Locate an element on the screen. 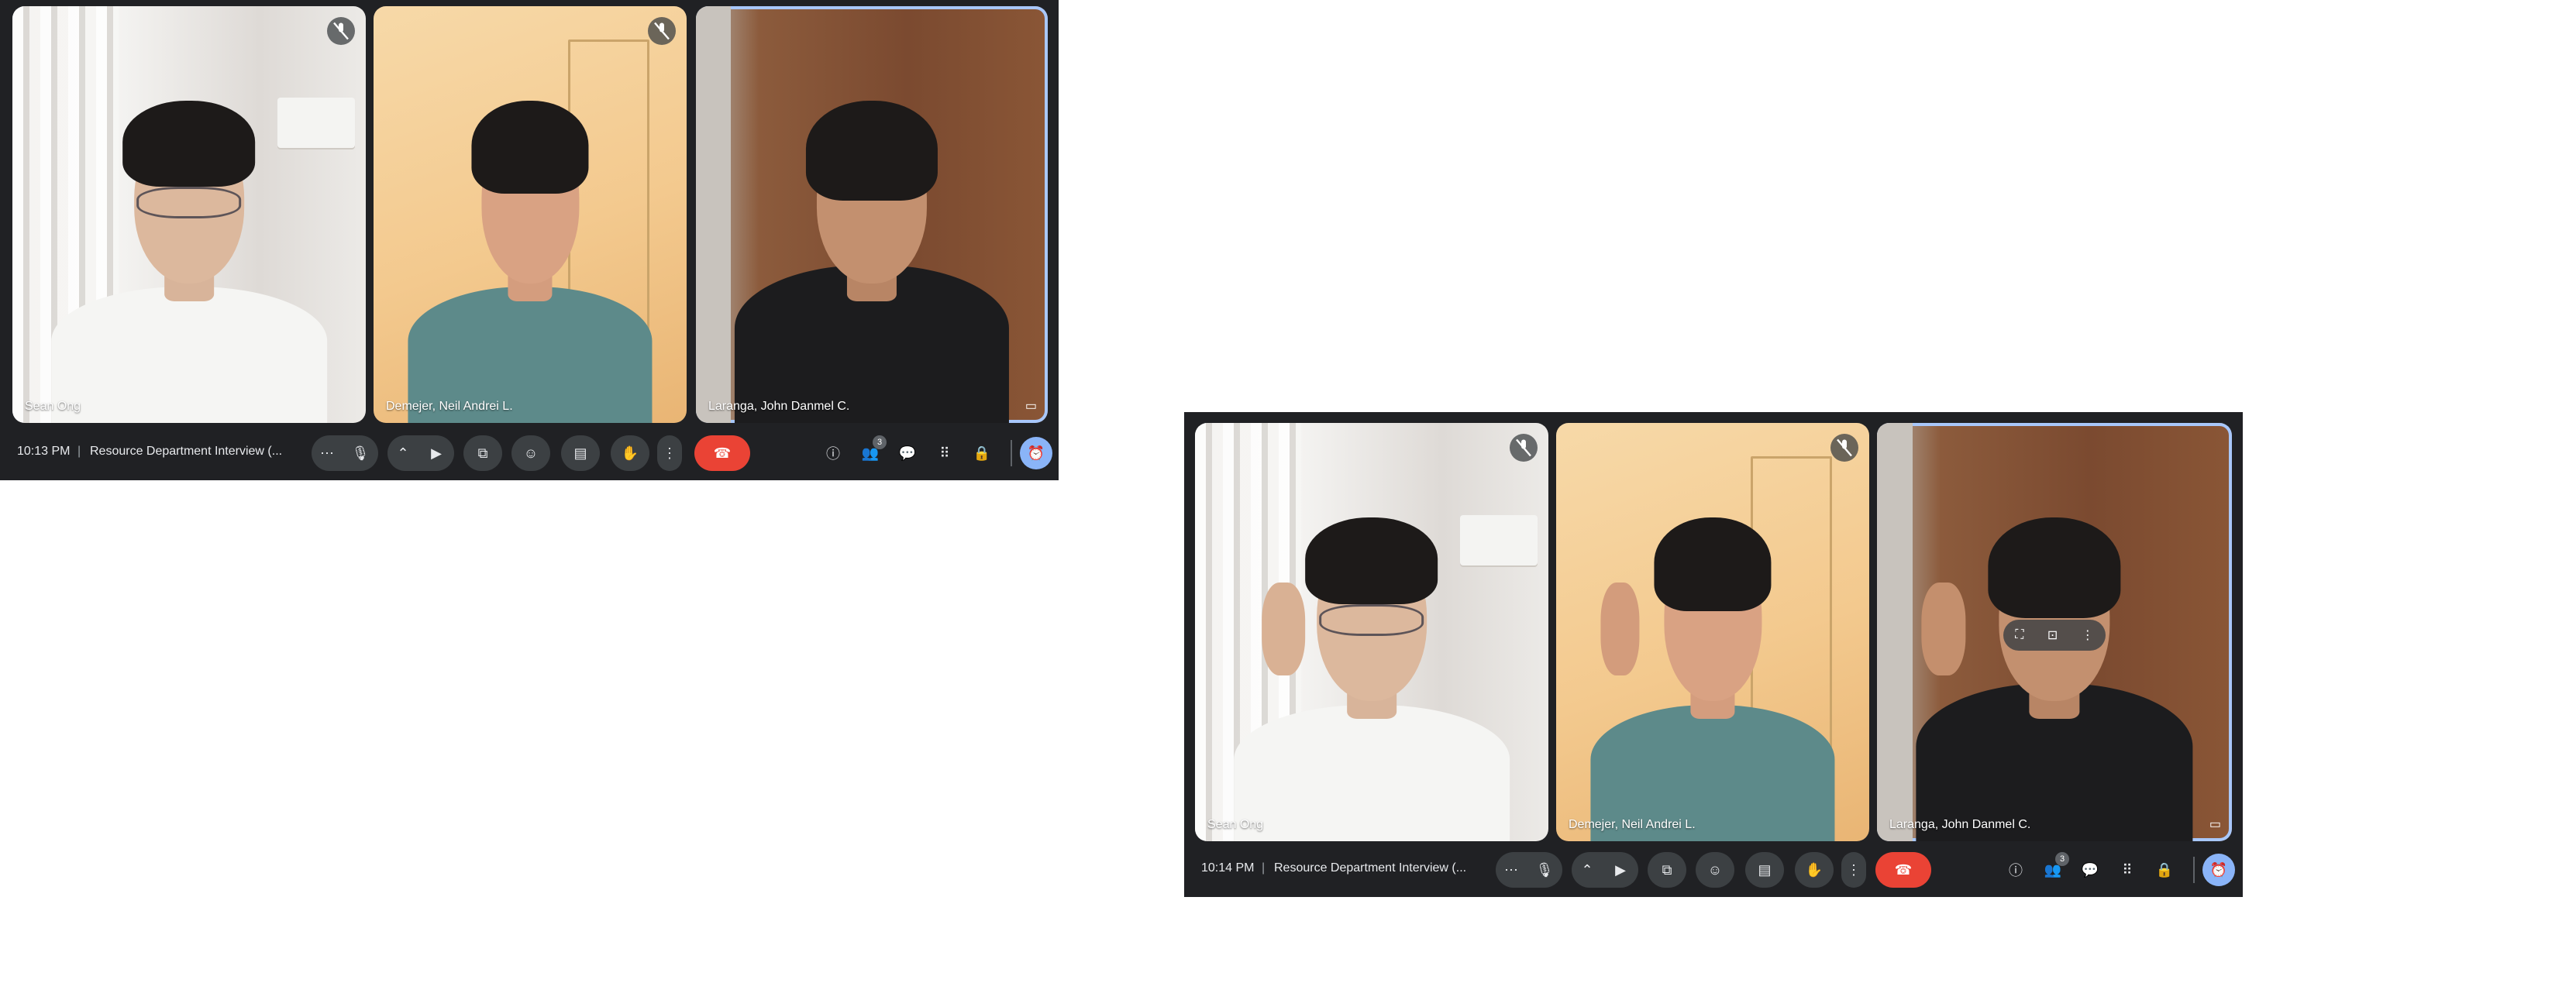 The height and width of the screenshot is (1007, 2576). participant-tile-laranga: ⛶ ⊡ ⋮ Laranga, John Danmel C. ▭ is located at coordinates (2054, 632).